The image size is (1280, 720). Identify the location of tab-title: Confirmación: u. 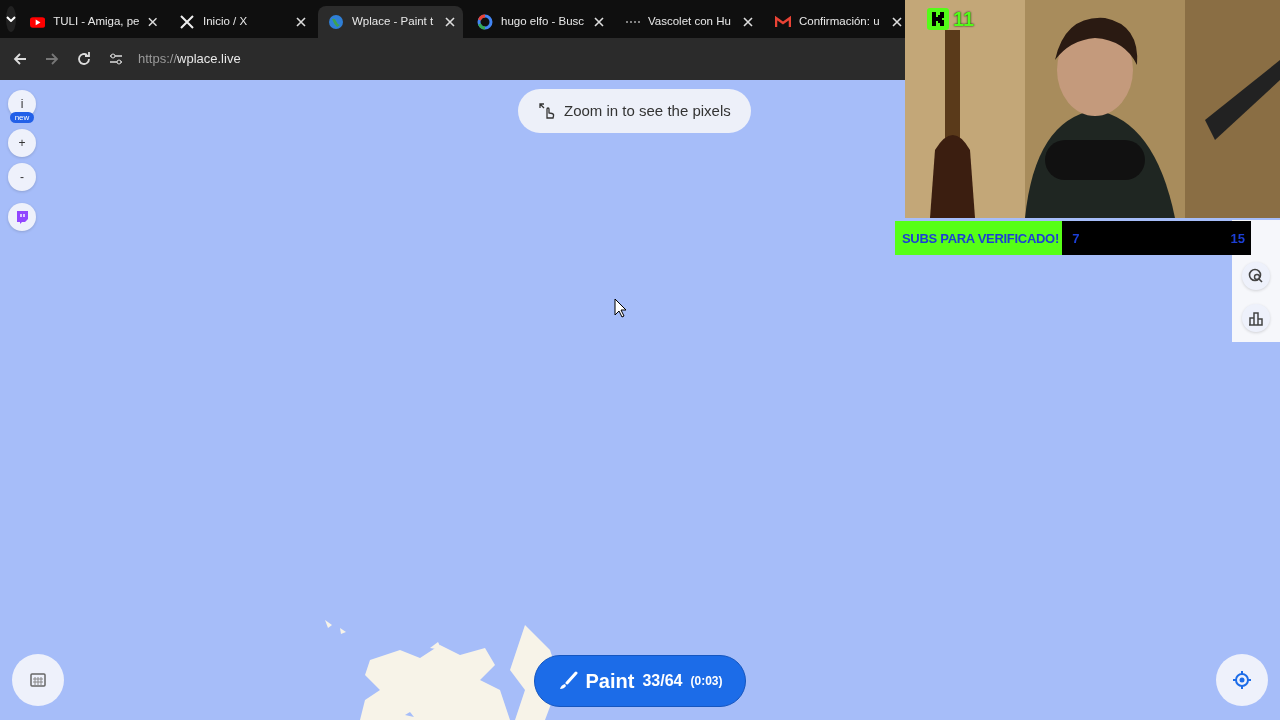
(840, 22).